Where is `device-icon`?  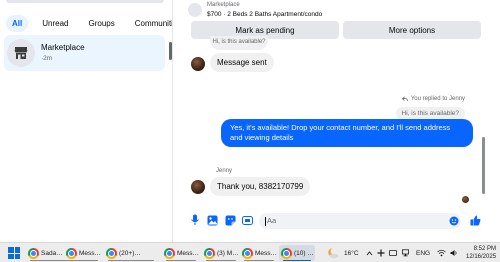
device-icon is located at coordinates (393, 253).